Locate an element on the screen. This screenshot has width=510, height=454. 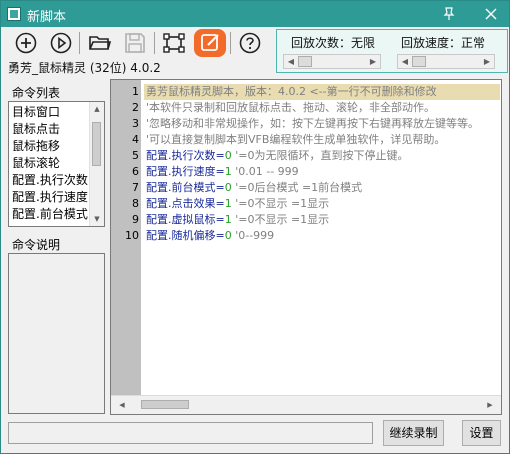
line-number: 4 is located at coordinates (135, 139).